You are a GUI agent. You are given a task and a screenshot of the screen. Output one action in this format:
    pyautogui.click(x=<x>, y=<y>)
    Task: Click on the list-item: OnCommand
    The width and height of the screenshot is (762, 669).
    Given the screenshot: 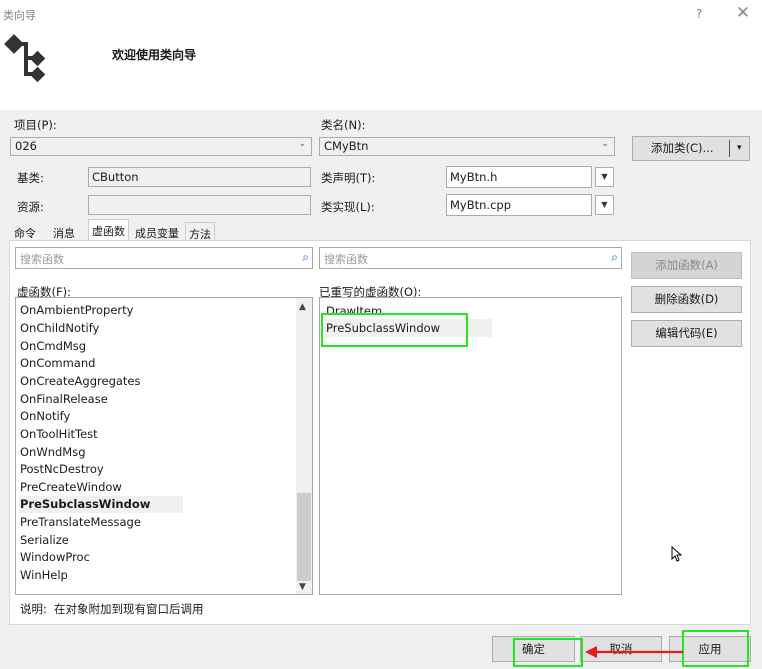 What is the action you would take?
    pyautogui.click(x=57, y=363)
    